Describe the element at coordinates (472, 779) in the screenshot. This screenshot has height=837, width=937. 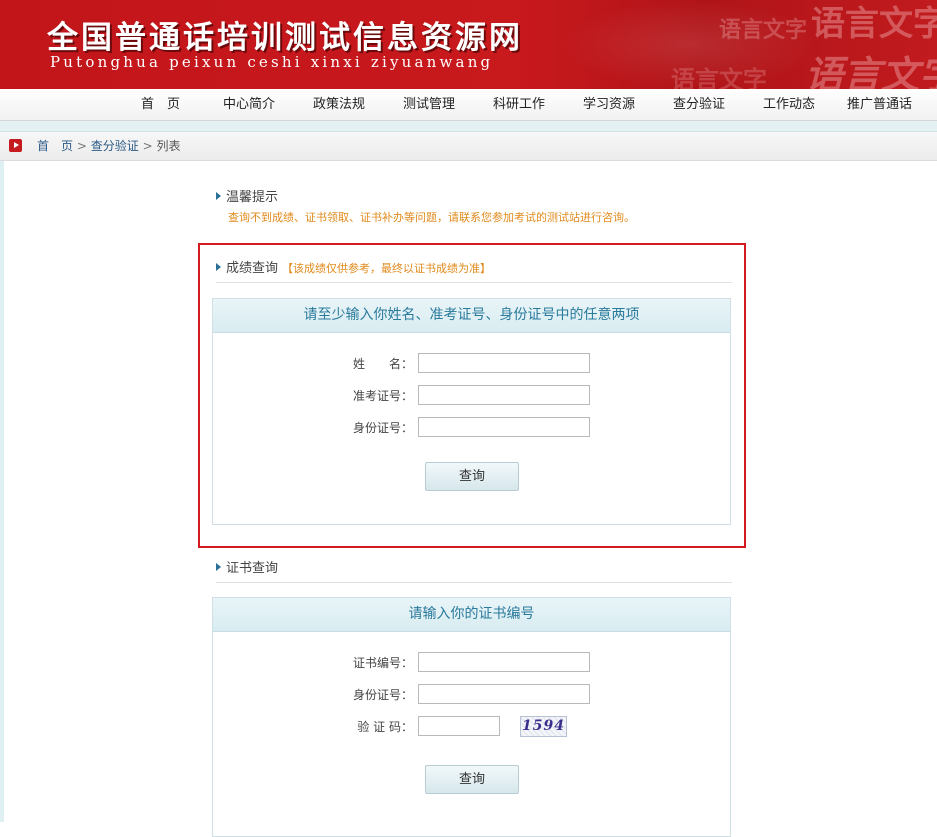
I see `certificate-query-button: 查询` at that location.